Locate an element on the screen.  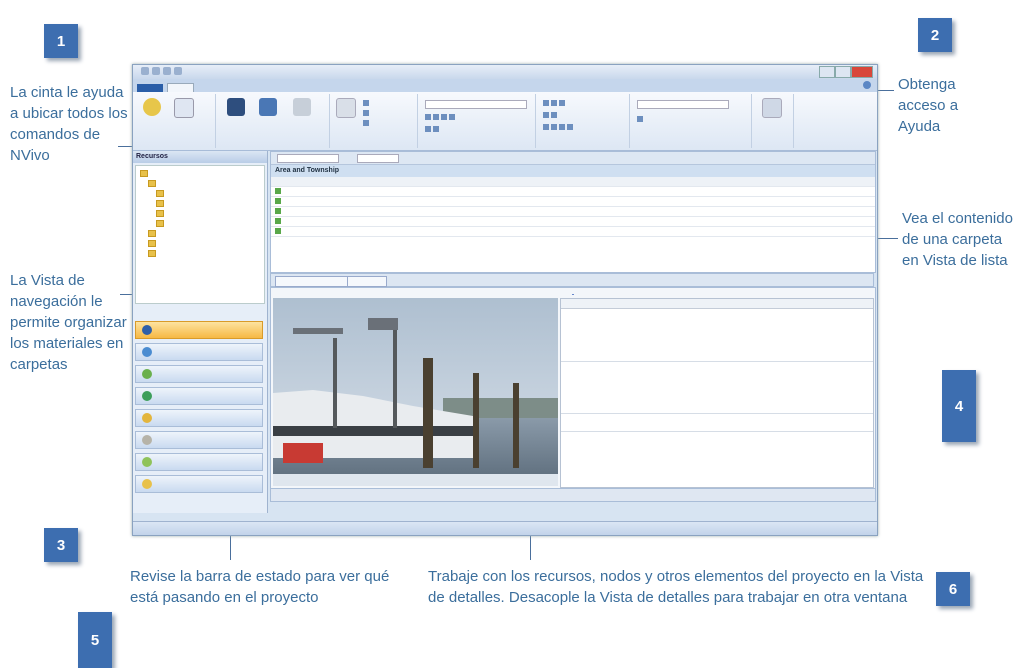
nav-button-sources is located at coordinates (199, 330).